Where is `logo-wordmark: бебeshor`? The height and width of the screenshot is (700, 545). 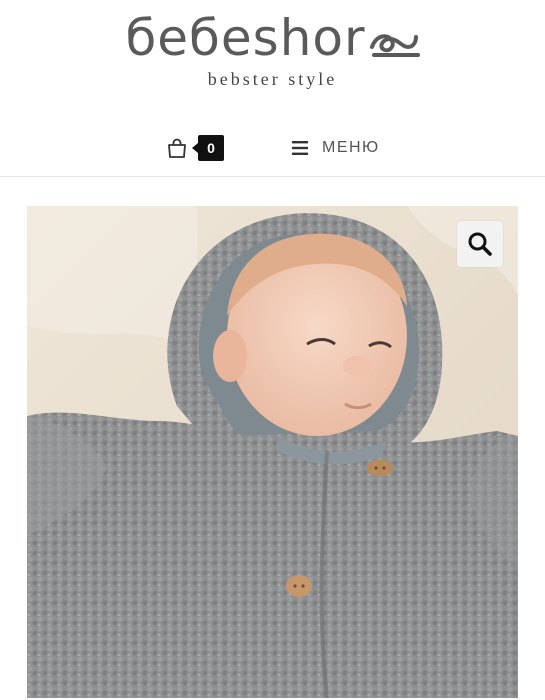 logo-wordmark: бебeshor is located at coordinates (272, 38).